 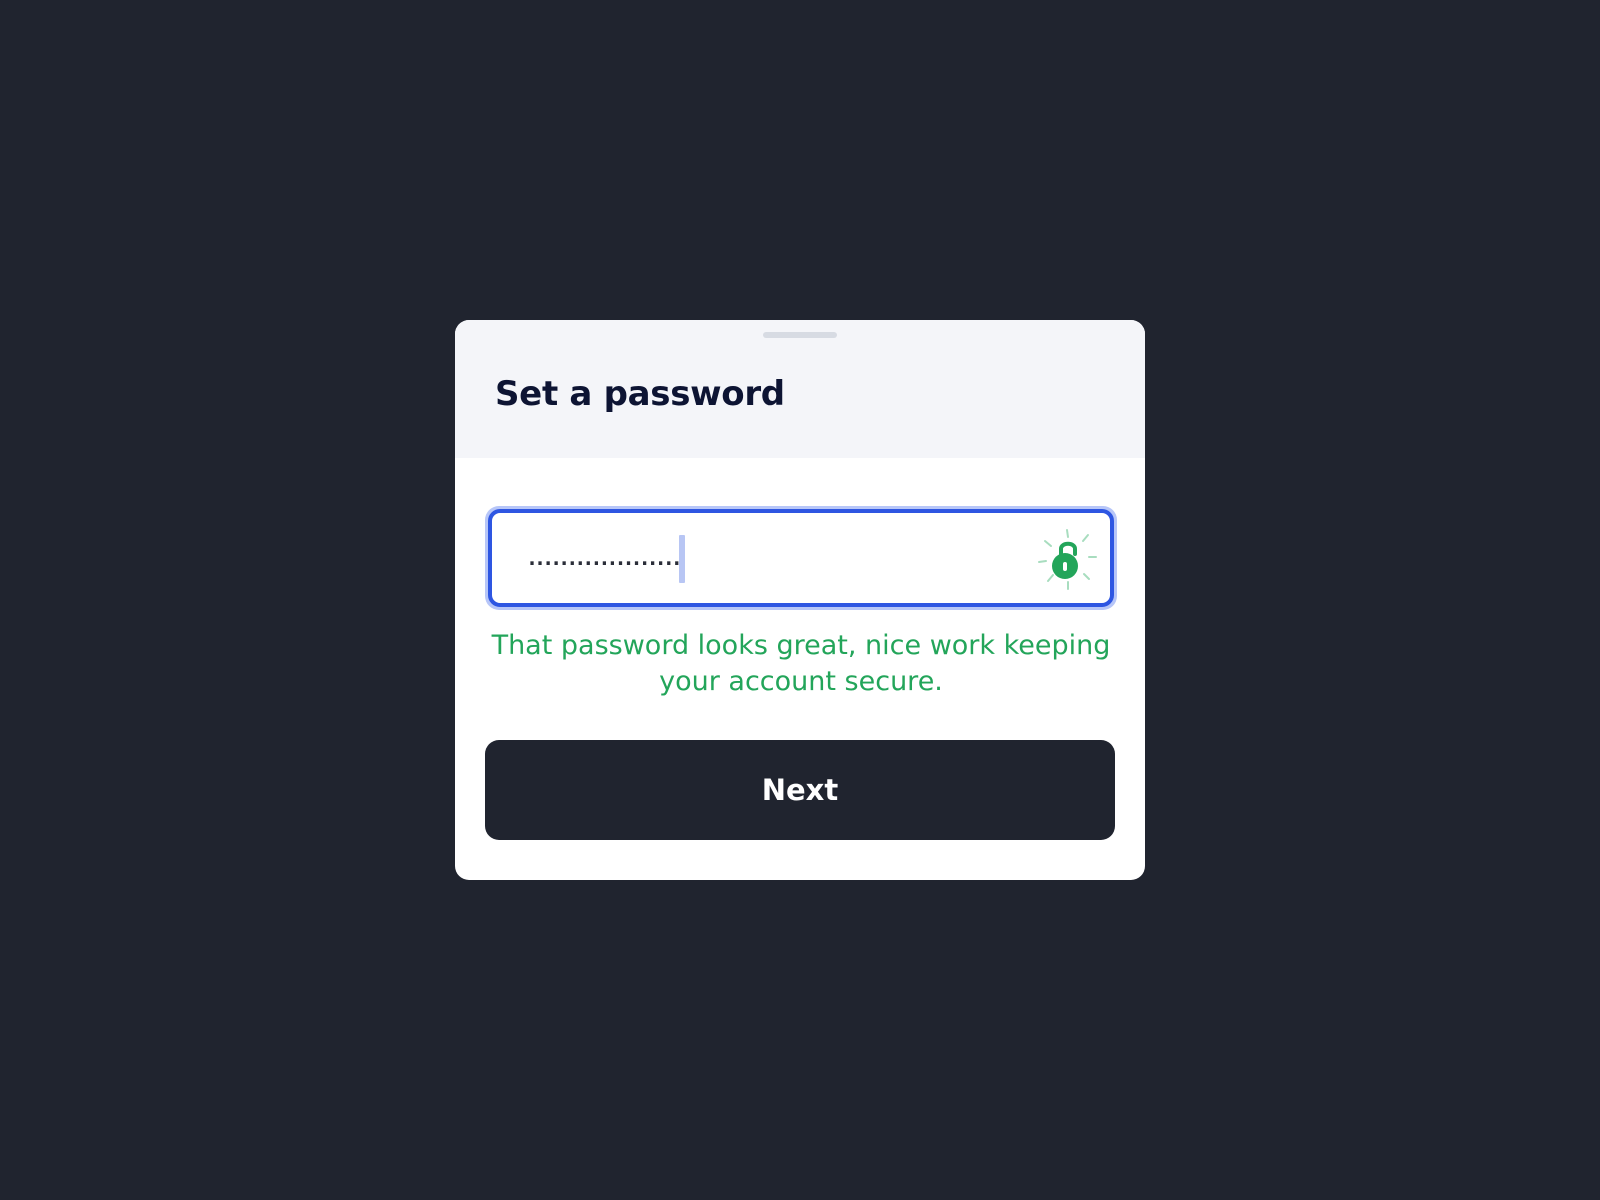 What do you see at coordinates (800, 335) in the screenshot?
I see `drag-handle` at bounding box center [800, 335].